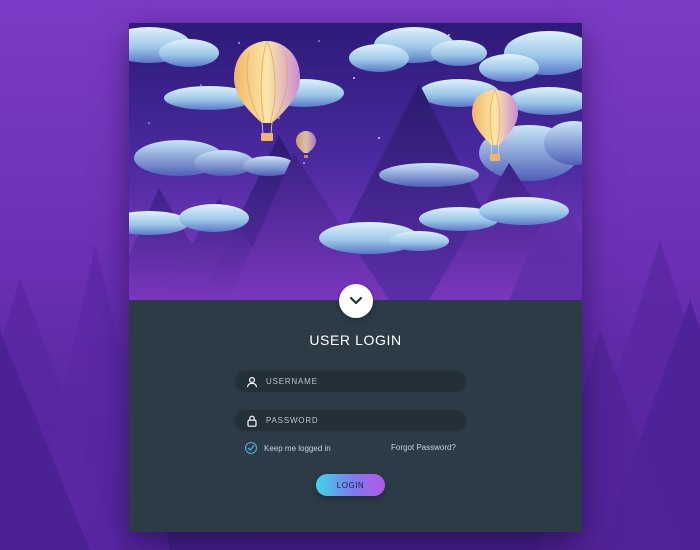  I want to click on password-input, so click(366, 420).